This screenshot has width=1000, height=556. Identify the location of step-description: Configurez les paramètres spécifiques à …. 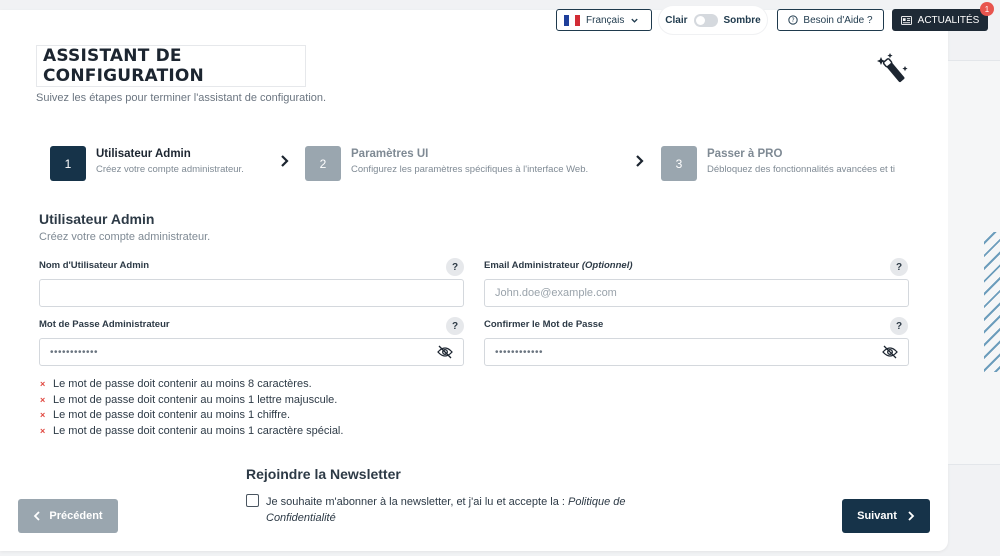
(470, 169).